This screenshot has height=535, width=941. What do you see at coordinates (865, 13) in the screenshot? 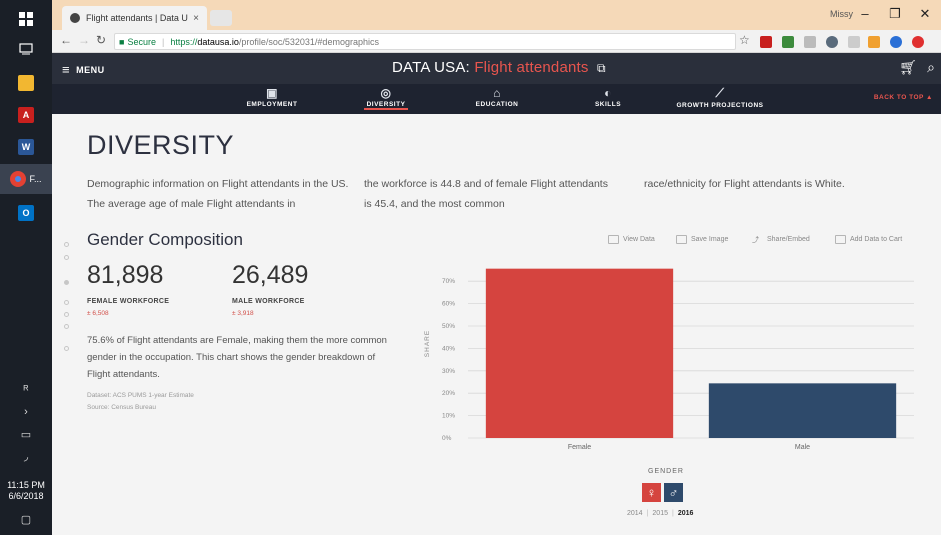
I see `minimize-button: –` at bounding box center [865, 13].